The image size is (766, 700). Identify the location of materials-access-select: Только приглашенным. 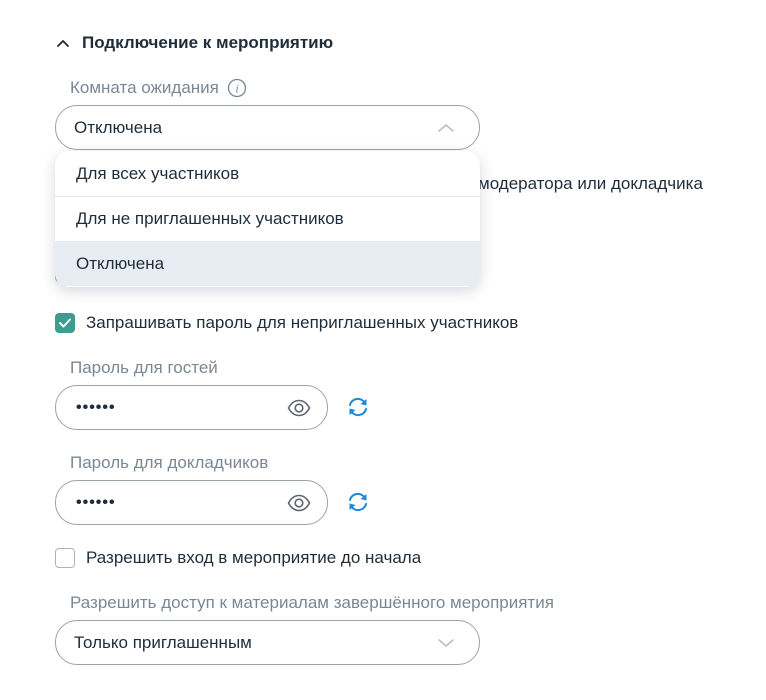
(267, 642).